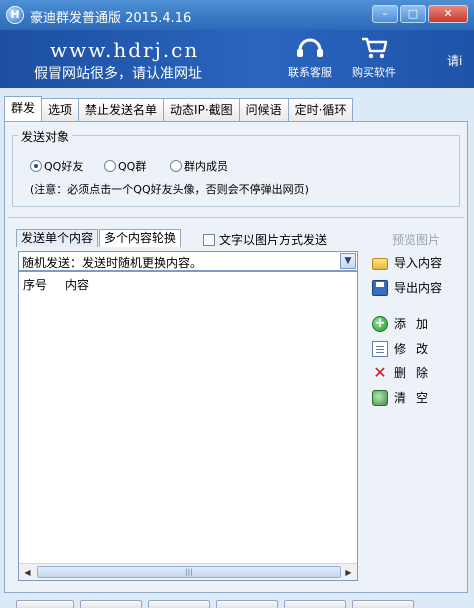 Image resolution: width=474 pixels, height=608 pixels. I want to click on edit-label: 修改, so click(416, 349).